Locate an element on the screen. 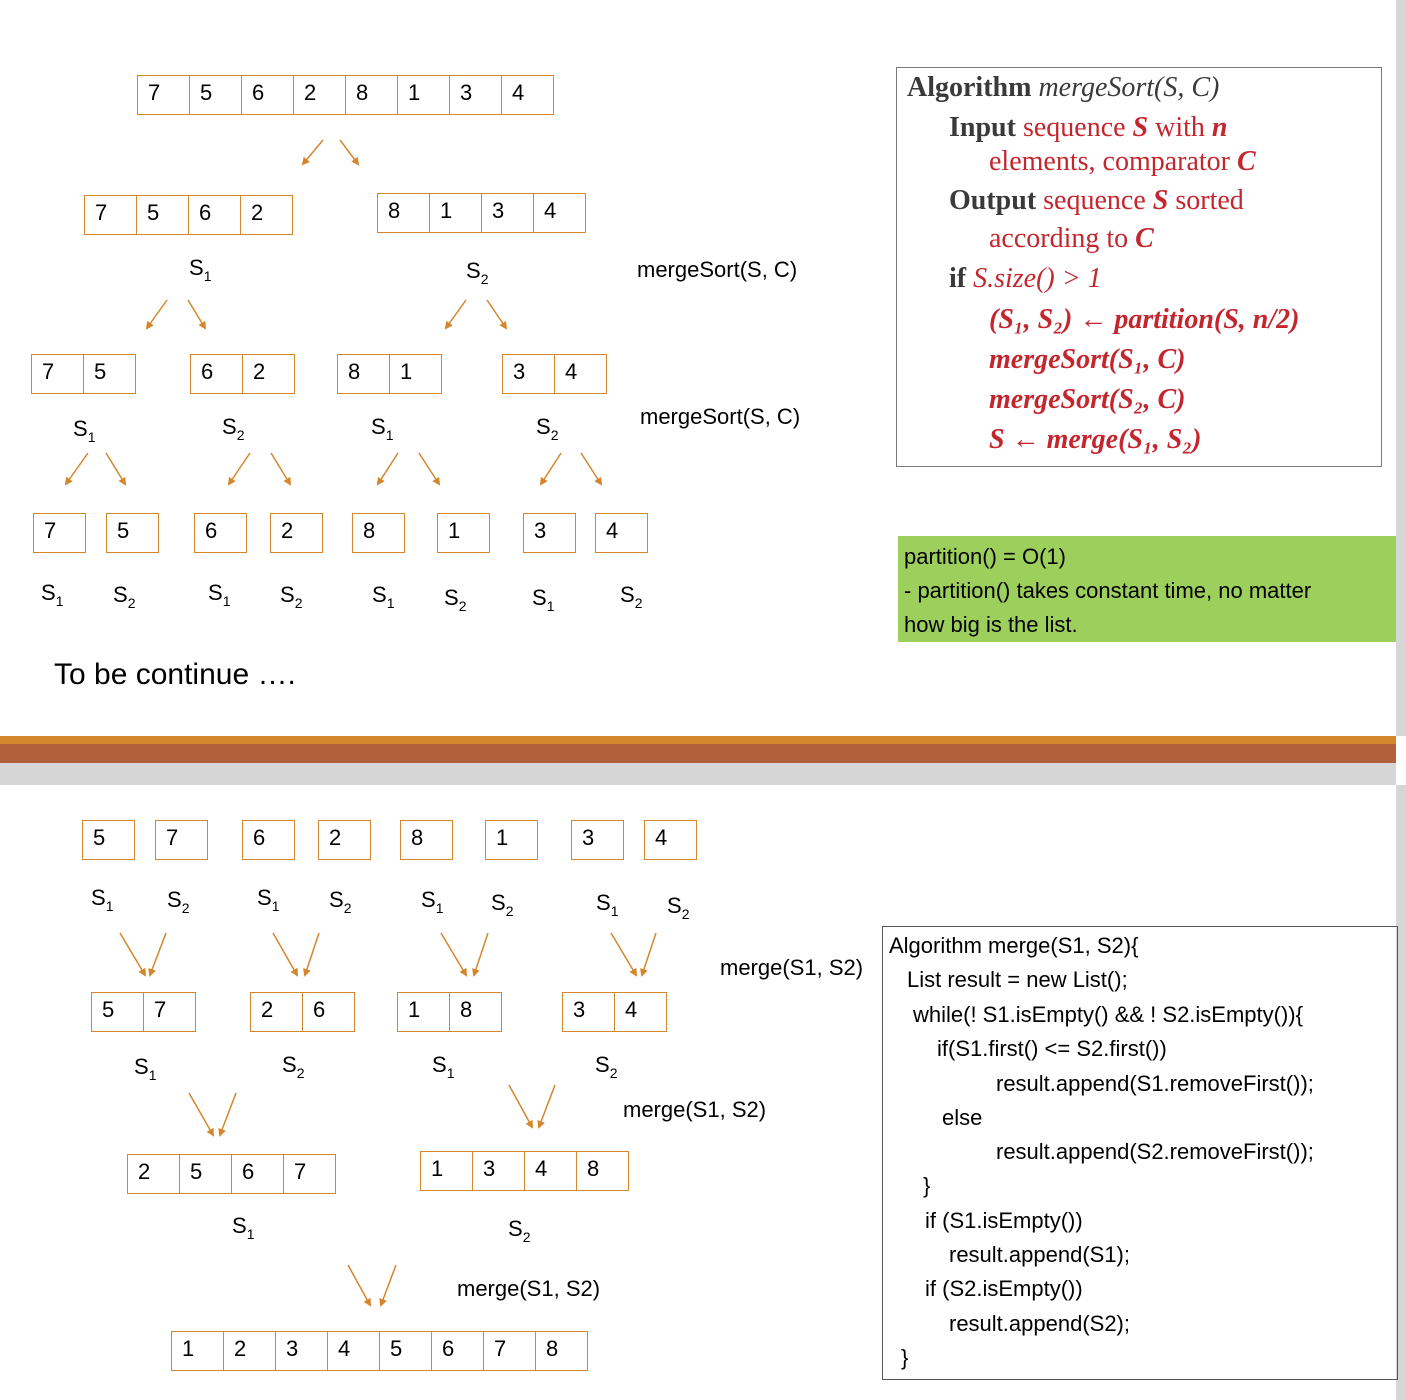 The image size is (1406, 1400). split-l2-d: 34 is located at coordinates (554, 374).